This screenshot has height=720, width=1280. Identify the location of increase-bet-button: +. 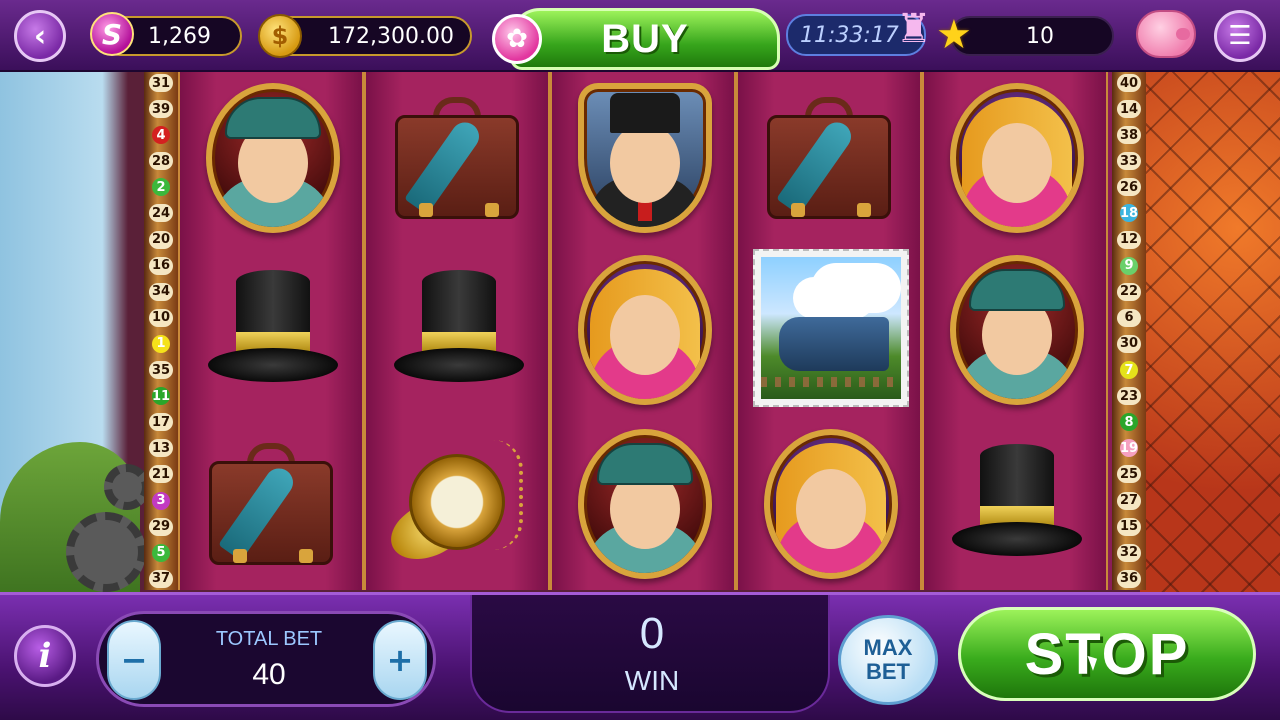
(400, 660).